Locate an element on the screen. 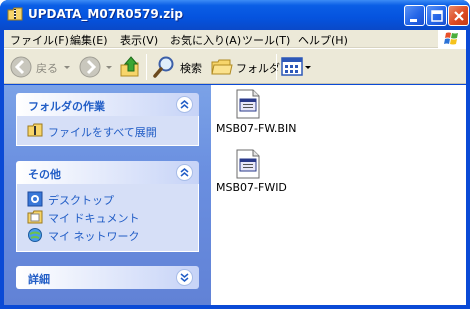 The width and height of the screenshot is (470, 309). desktop-icon is located at coordinates (35, 199).